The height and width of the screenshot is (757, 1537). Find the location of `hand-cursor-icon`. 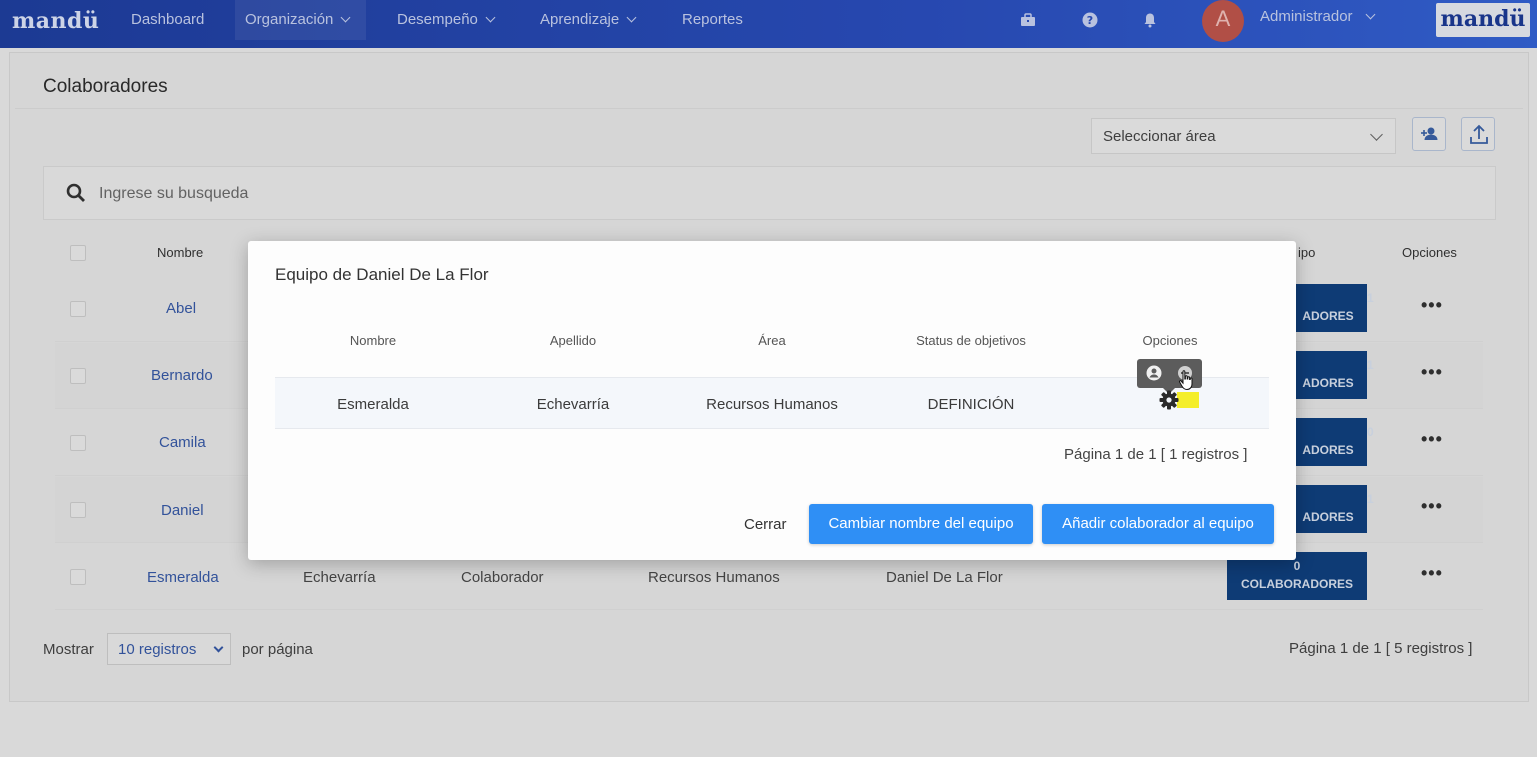

hand-cursor-icon is located at coordinates (1185, 380).